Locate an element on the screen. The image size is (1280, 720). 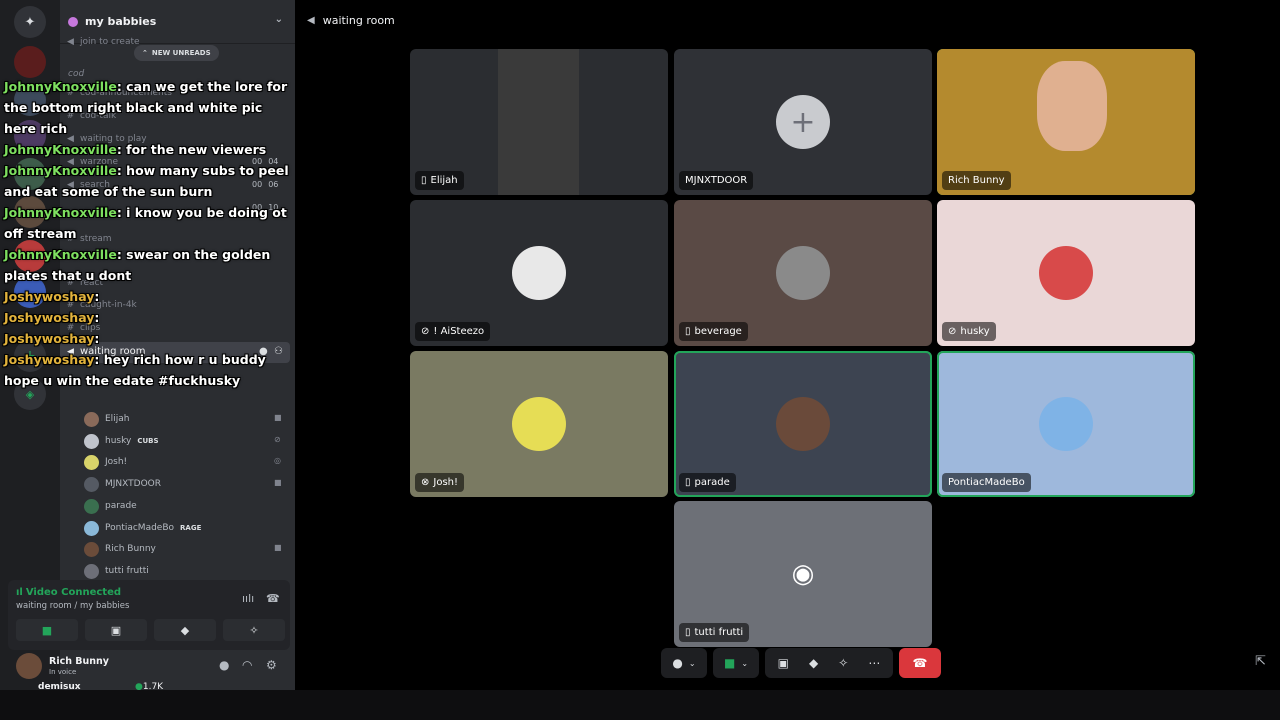
voice-location: waiting room / my babbies is located at coordinates (72, 606).